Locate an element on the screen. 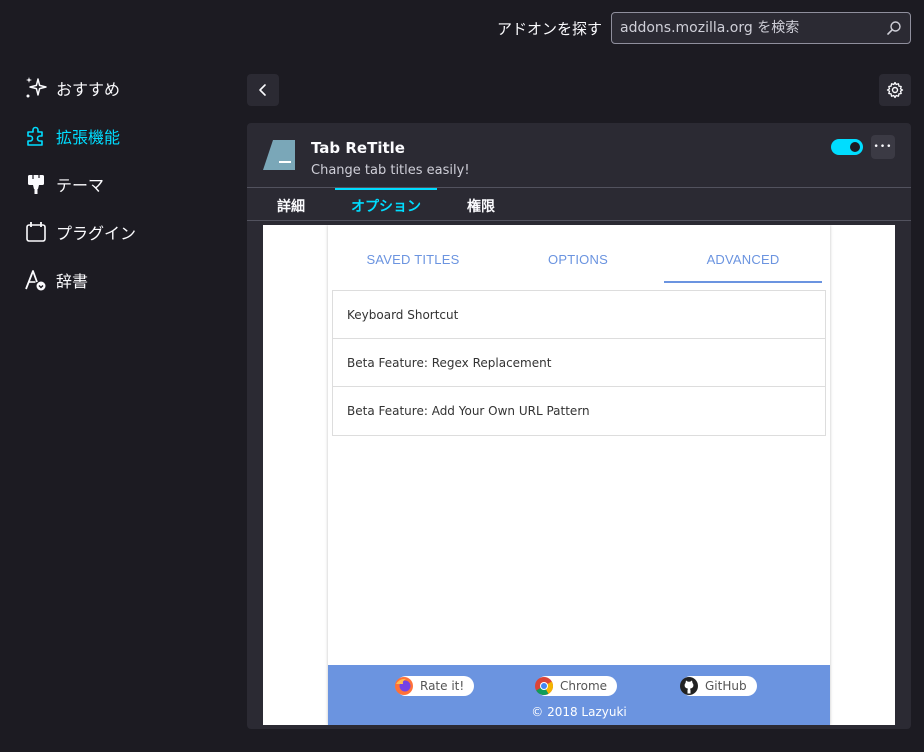  tab-options: オプション is located at coordinates (386, 204).